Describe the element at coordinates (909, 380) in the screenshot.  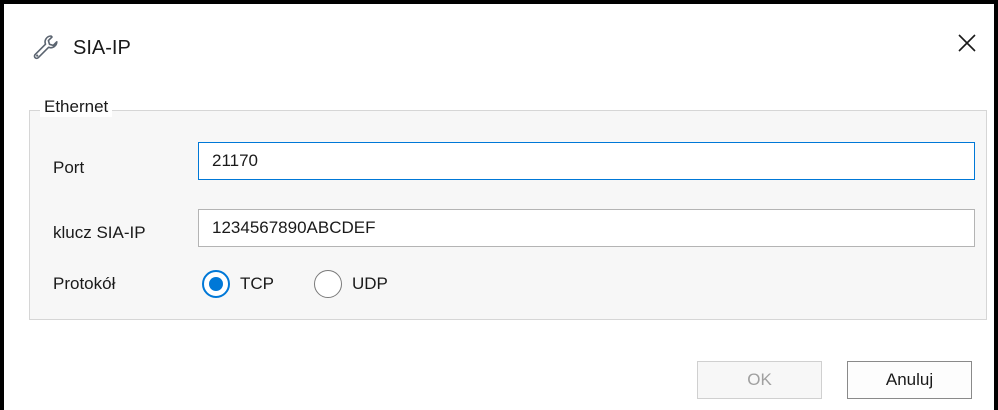
I see `cancel-button: Anuluj` at that location.